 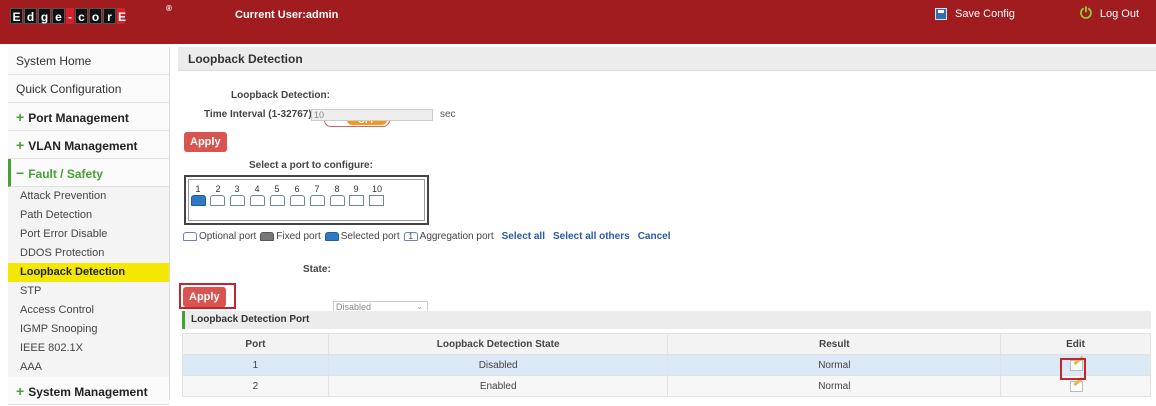 I want to click on sidebar-group-system-management: + System Management, so click(x=88, y=391).